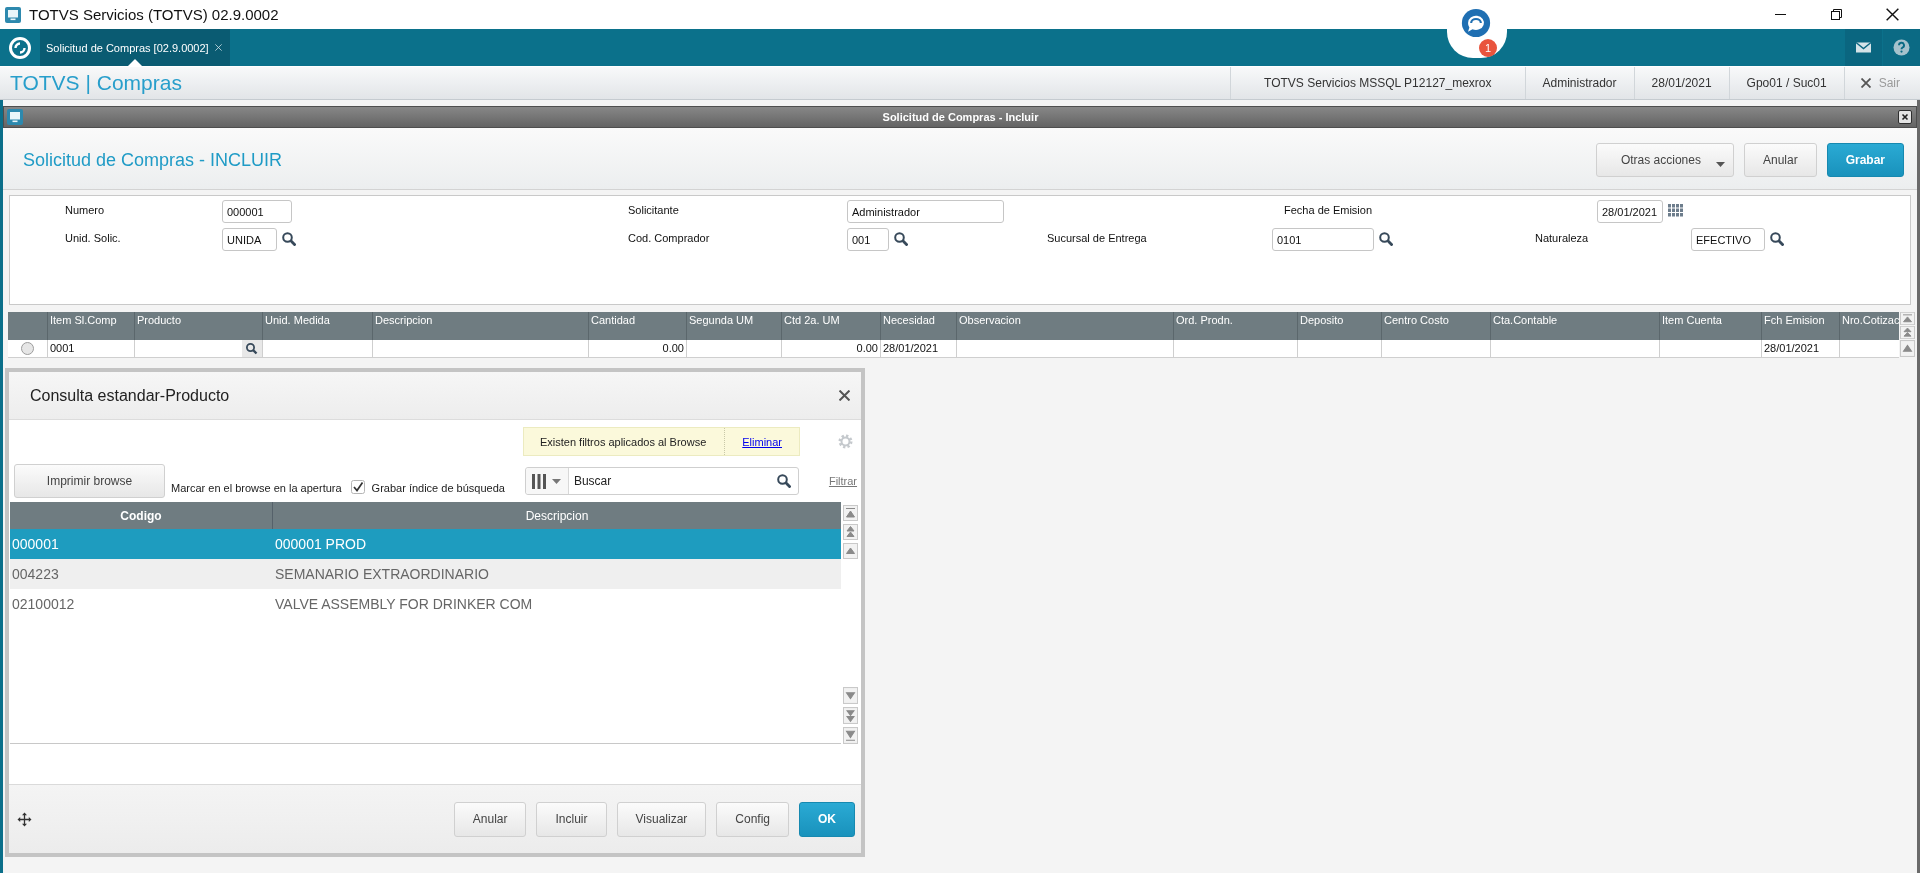 This screenshot has width=1920, height=873. I want to click on checkbox-label: Grabar índice de búsqueda, so click(438, 488).